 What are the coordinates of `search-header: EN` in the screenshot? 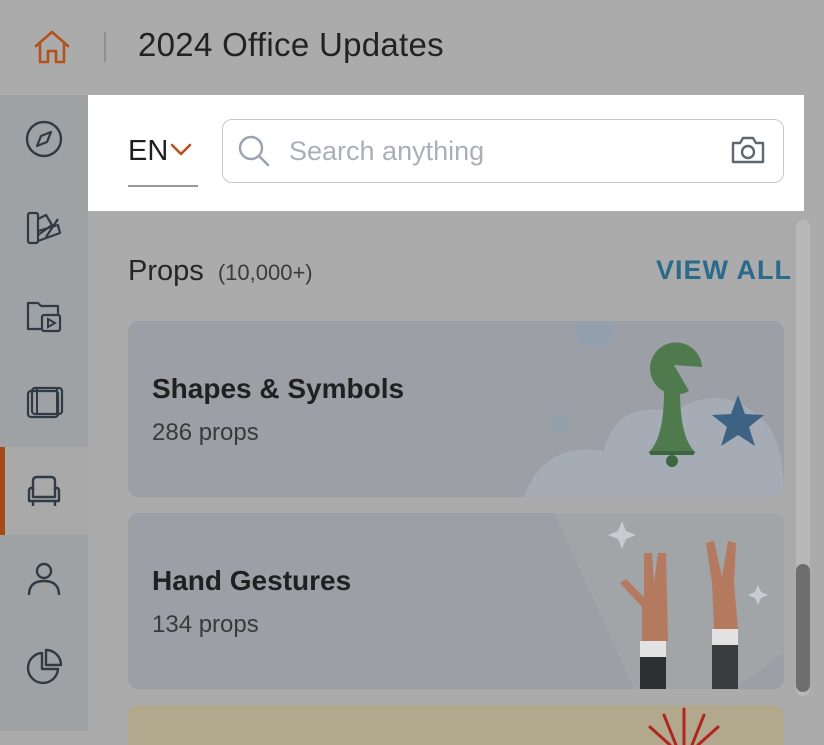 It's located at (446, 153).